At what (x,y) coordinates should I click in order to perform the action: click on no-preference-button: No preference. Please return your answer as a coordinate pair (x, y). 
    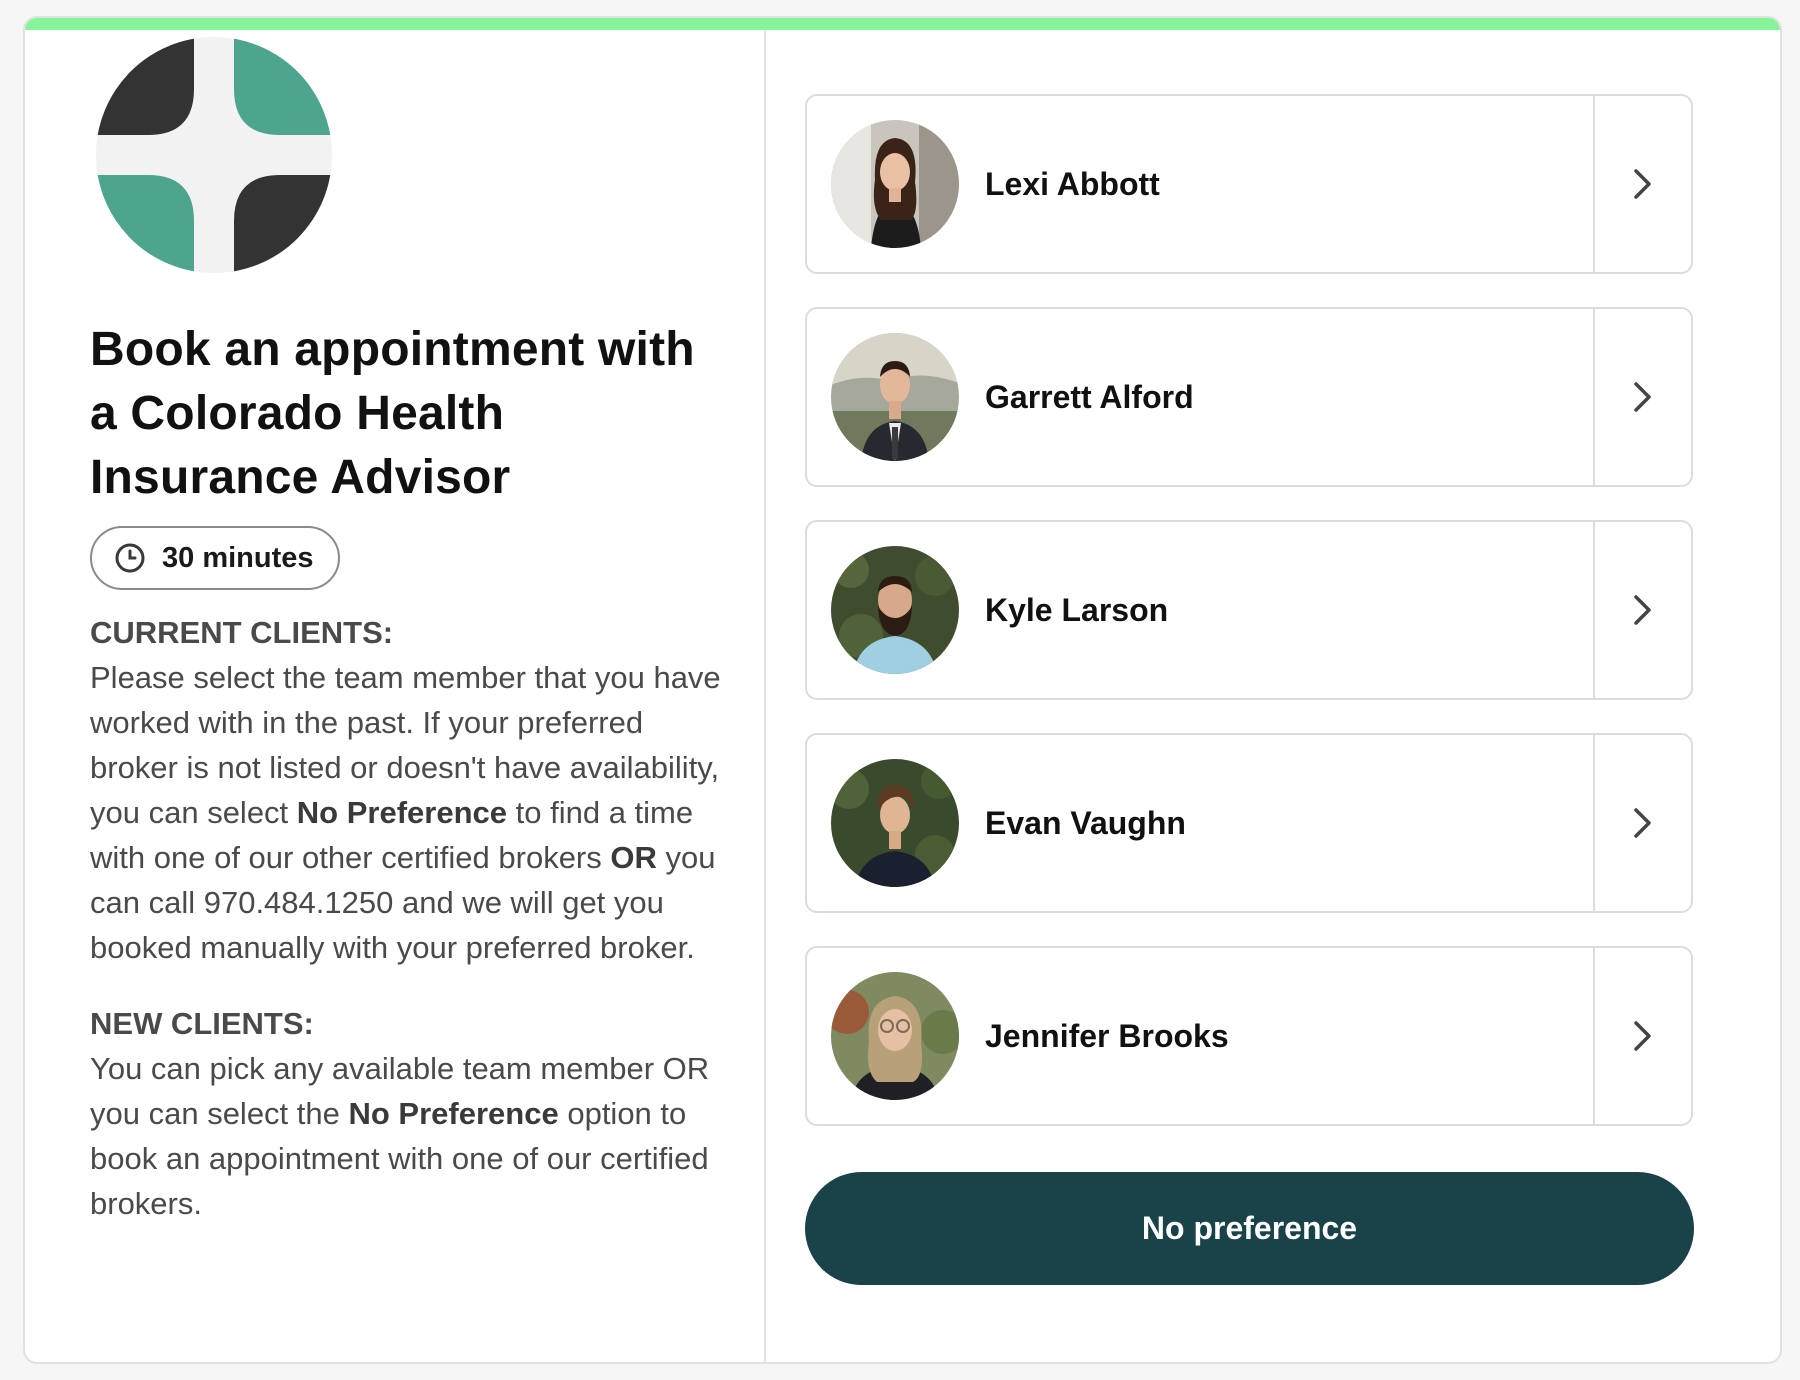
    Looking at the image, I should click on (1249, 1228).